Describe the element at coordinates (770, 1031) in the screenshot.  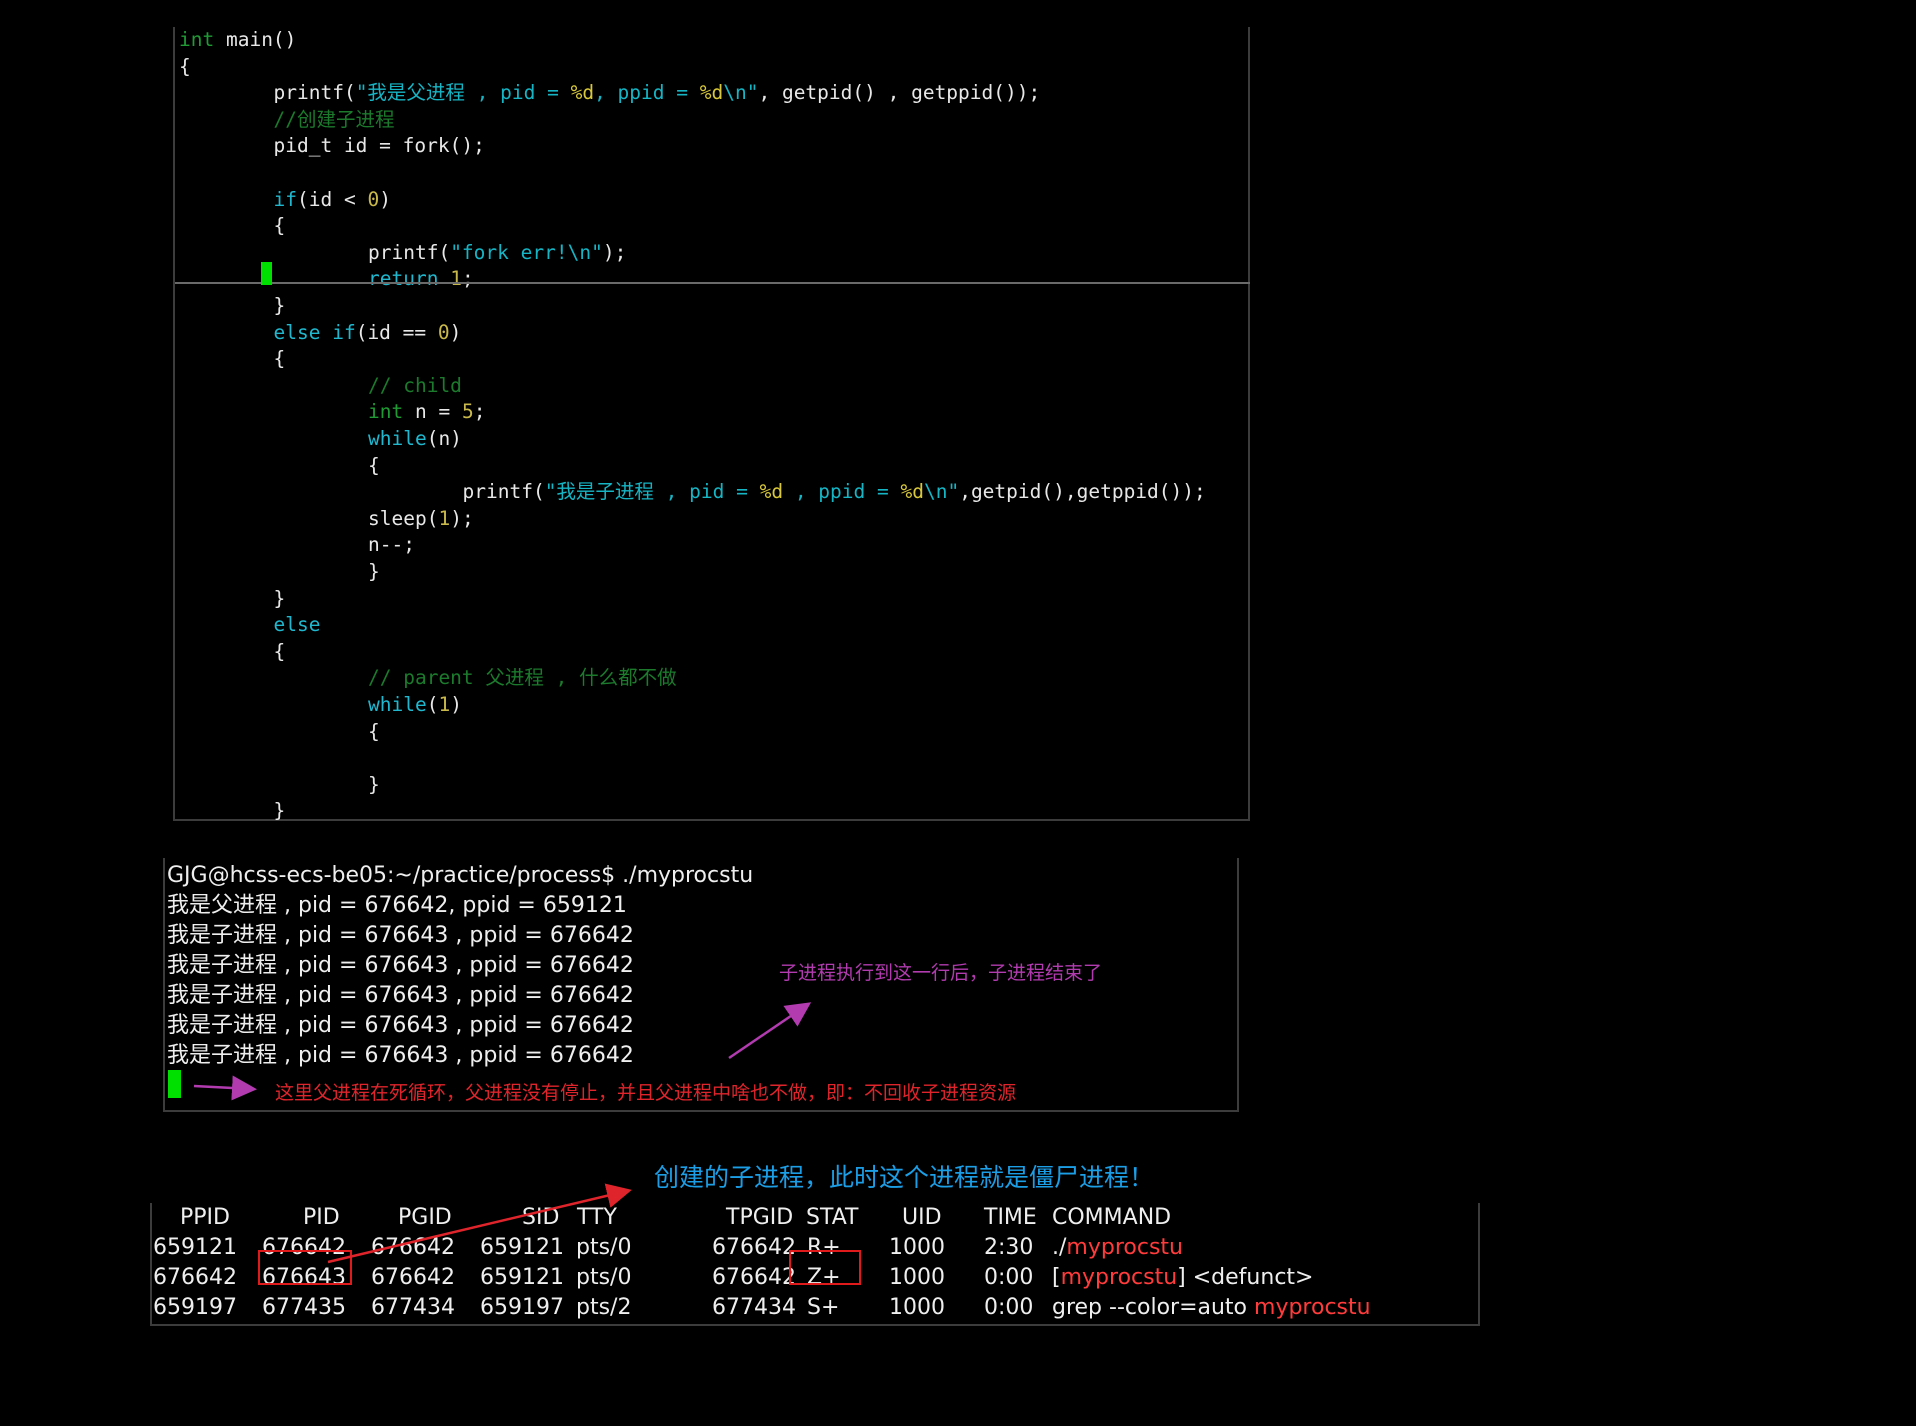
I see `arrow-child-end` at that location.